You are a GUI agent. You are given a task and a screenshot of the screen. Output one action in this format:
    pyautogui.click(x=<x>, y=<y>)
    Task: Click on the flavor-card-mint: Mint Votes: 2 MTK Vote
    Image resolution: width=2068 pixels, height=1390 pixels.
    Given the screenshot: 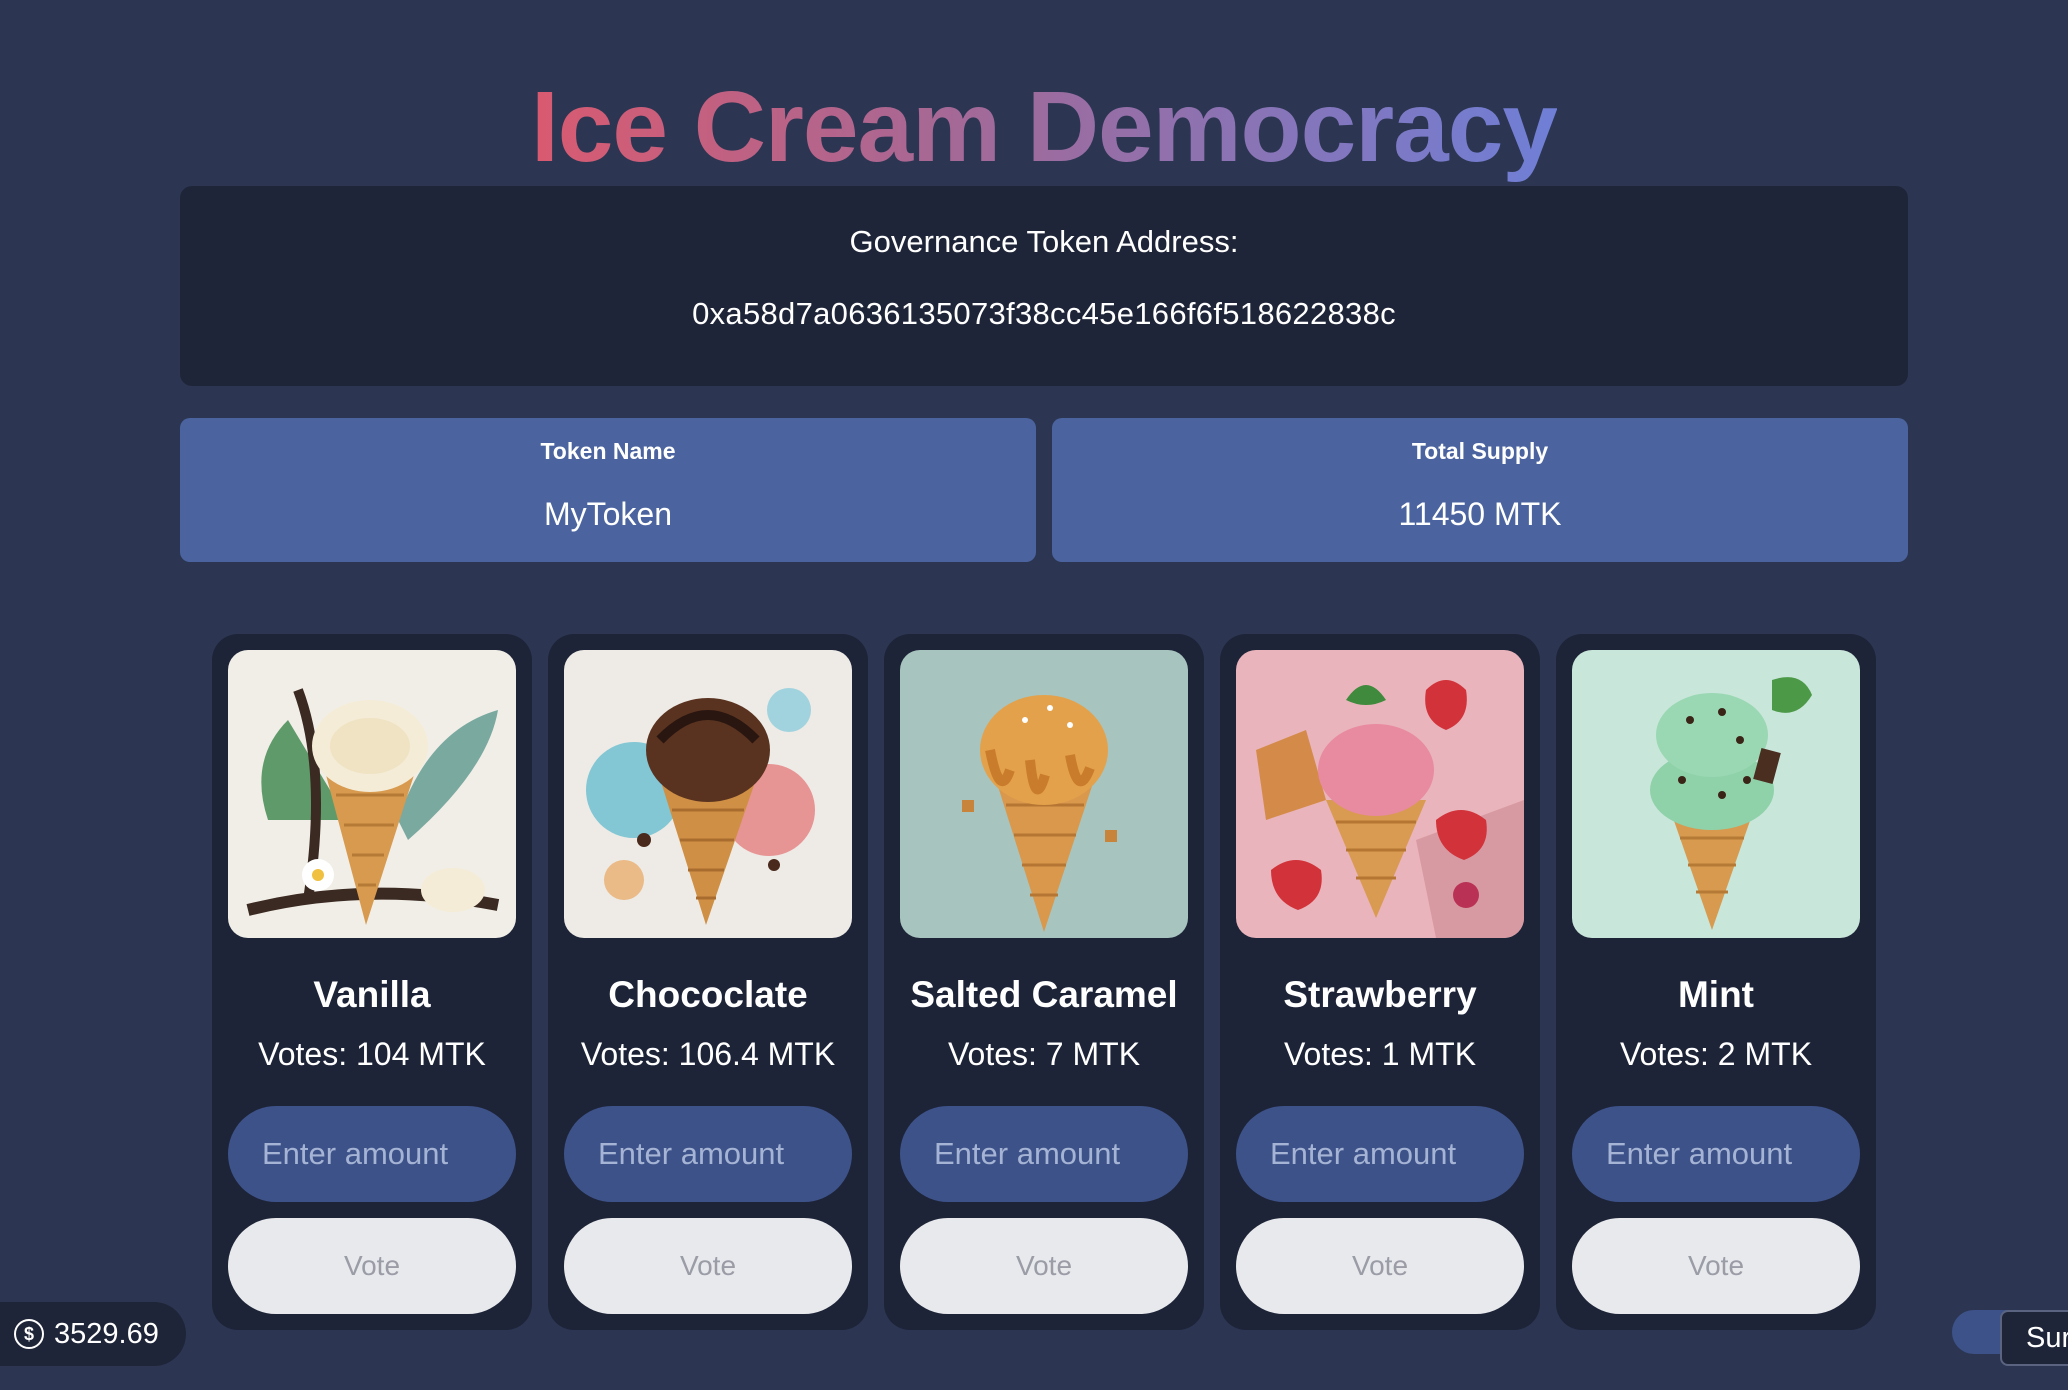 What is the action you would take?
    pyautogui.click(x=1716, y=982)
    